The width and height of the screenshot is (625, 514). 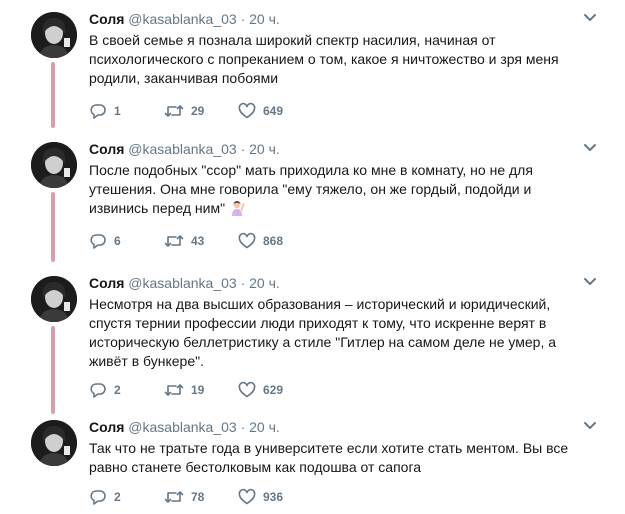 I want to click on tweet-actions: 6 43 868, so click(x=203, y=241).